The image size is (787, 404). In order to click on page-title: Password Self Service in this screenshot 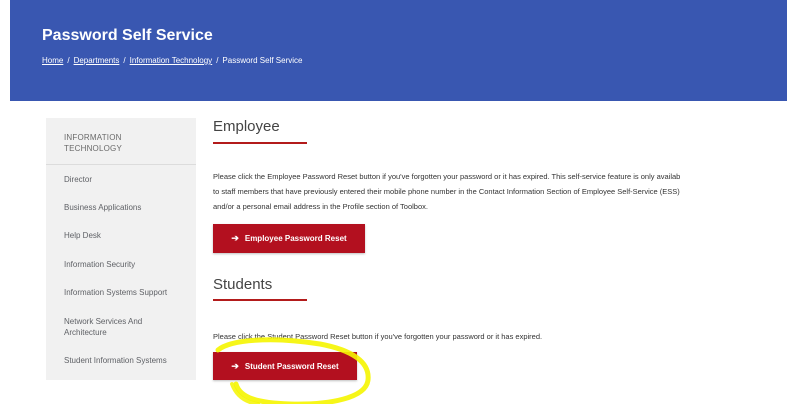, I will do `click(127, 35)`.